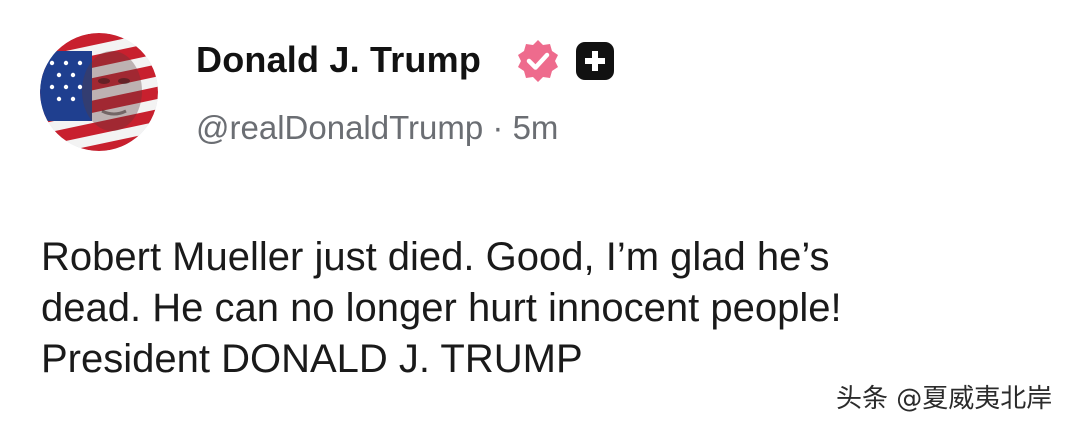 The width and height of the screenshot is (1080, 425). Describe the element at coordinates (944, 399) in the screenshot. I see `watermark: 头条 @夏威夷北岸` at that location.